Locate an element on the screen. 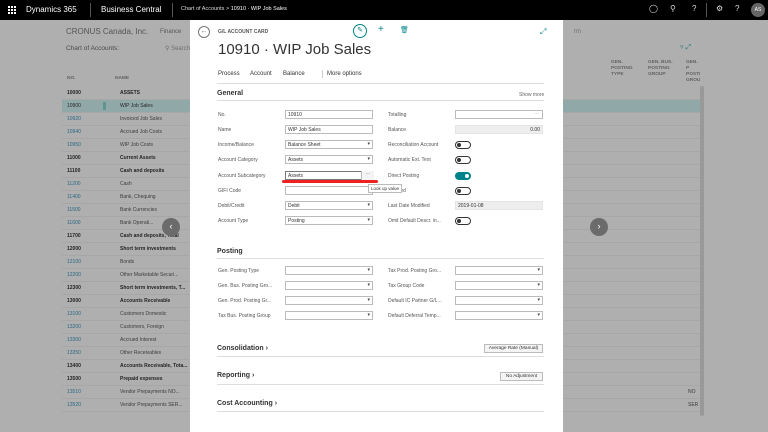  app-launcher-icon is located at coordinates (12, 10).